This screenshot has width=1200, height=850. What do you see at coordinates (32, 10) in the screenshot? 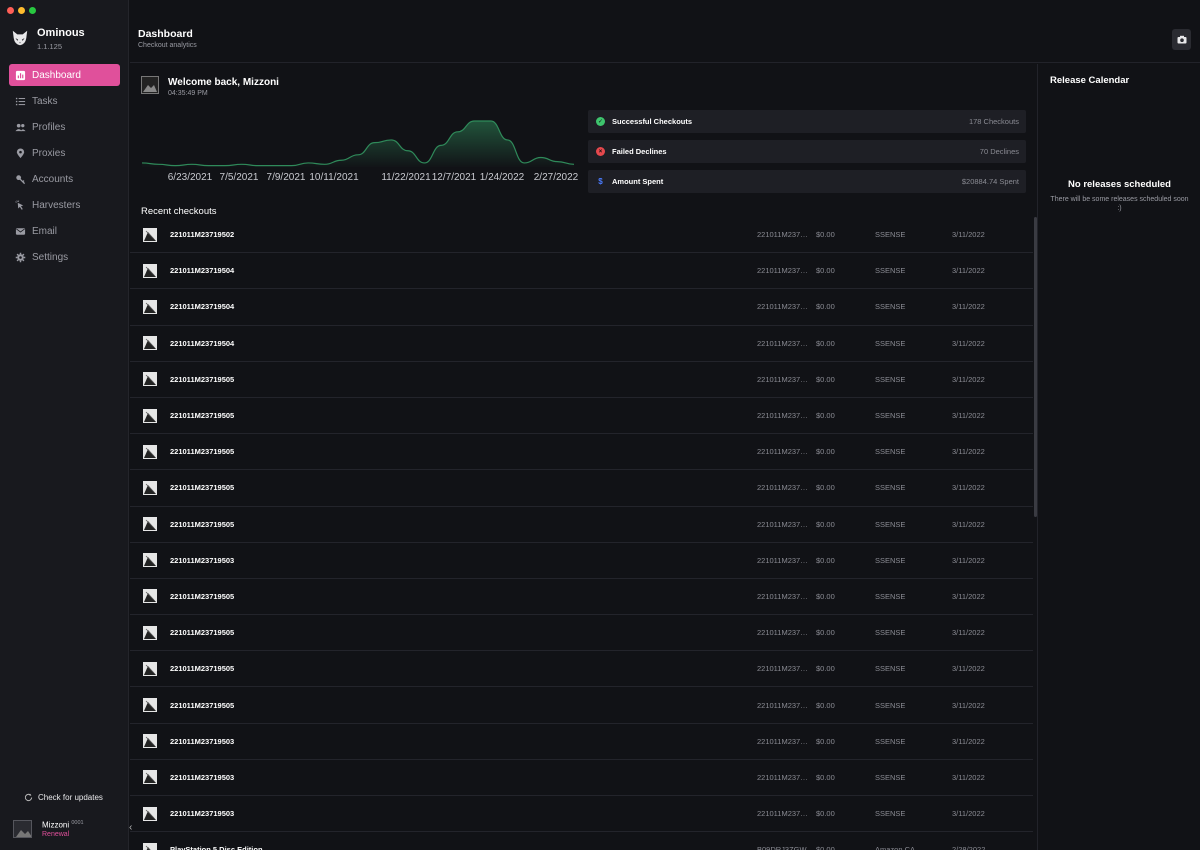
I see `zoom-window-button` at bounding box center [32, 10].